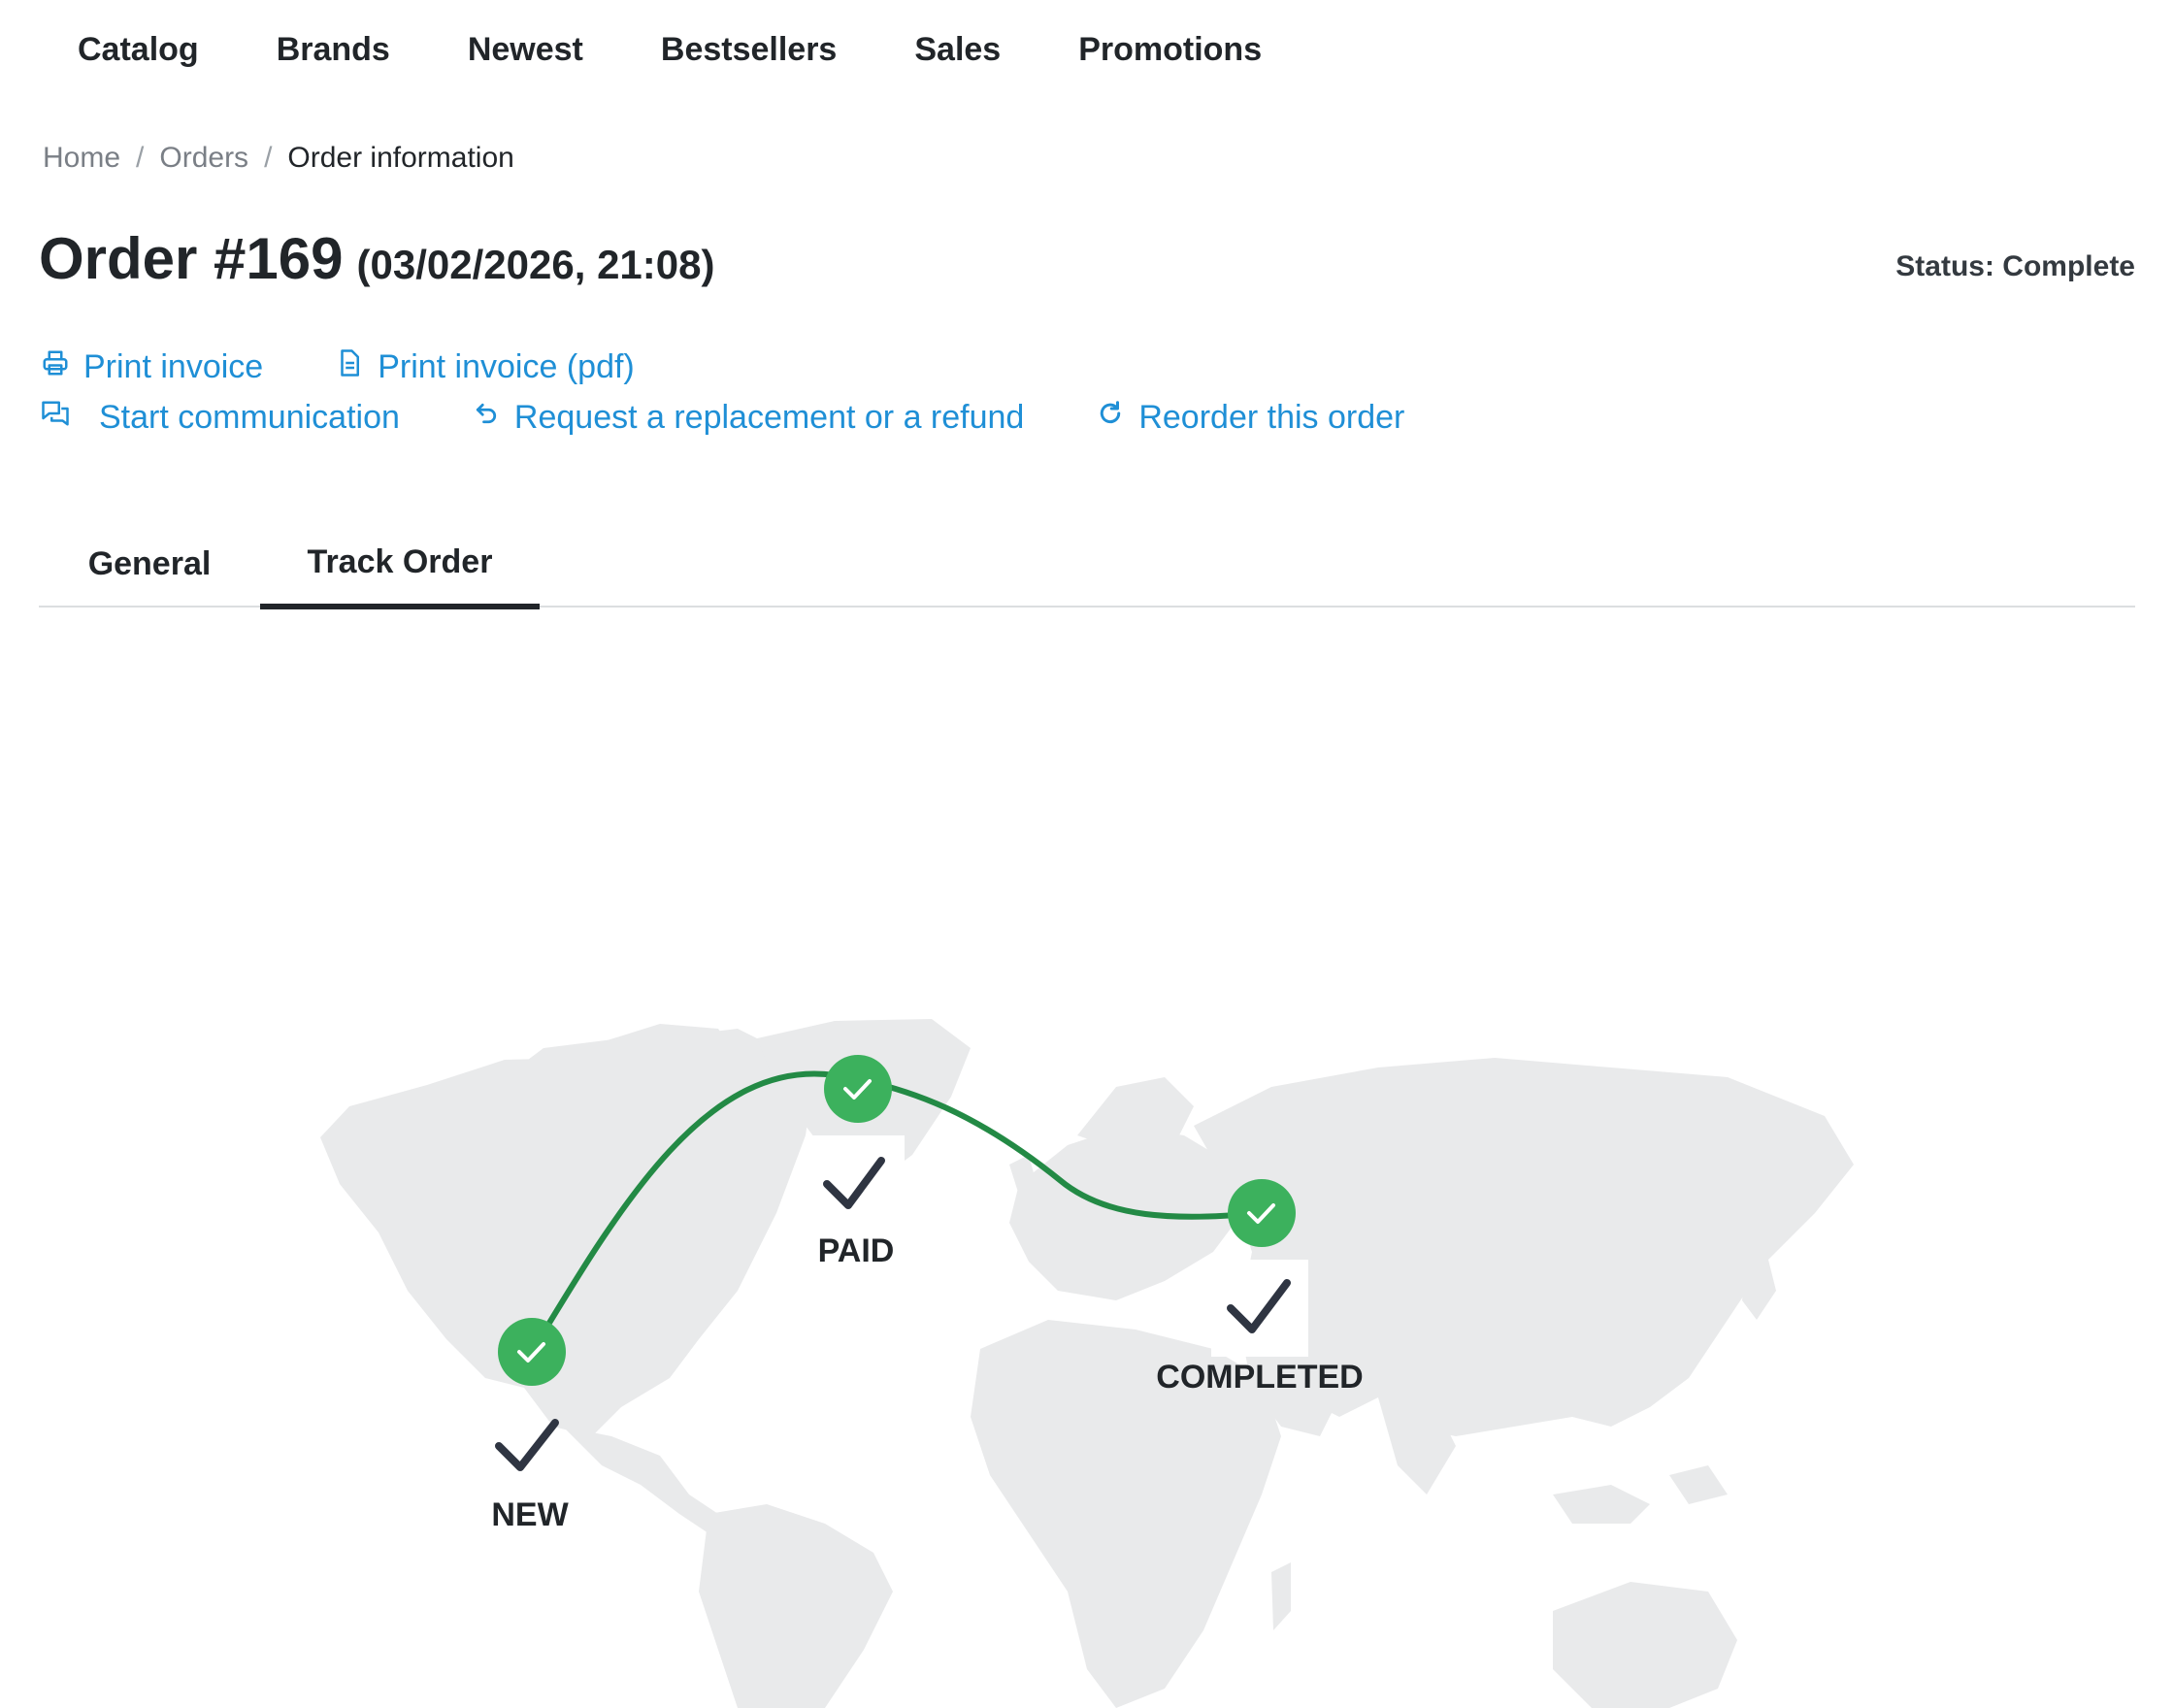 This screenshot has width=2174, height=1708. What do you see at coordinates (356, 367) in the screenshot?
I see `document-icon` at bounding box center [356, 367].